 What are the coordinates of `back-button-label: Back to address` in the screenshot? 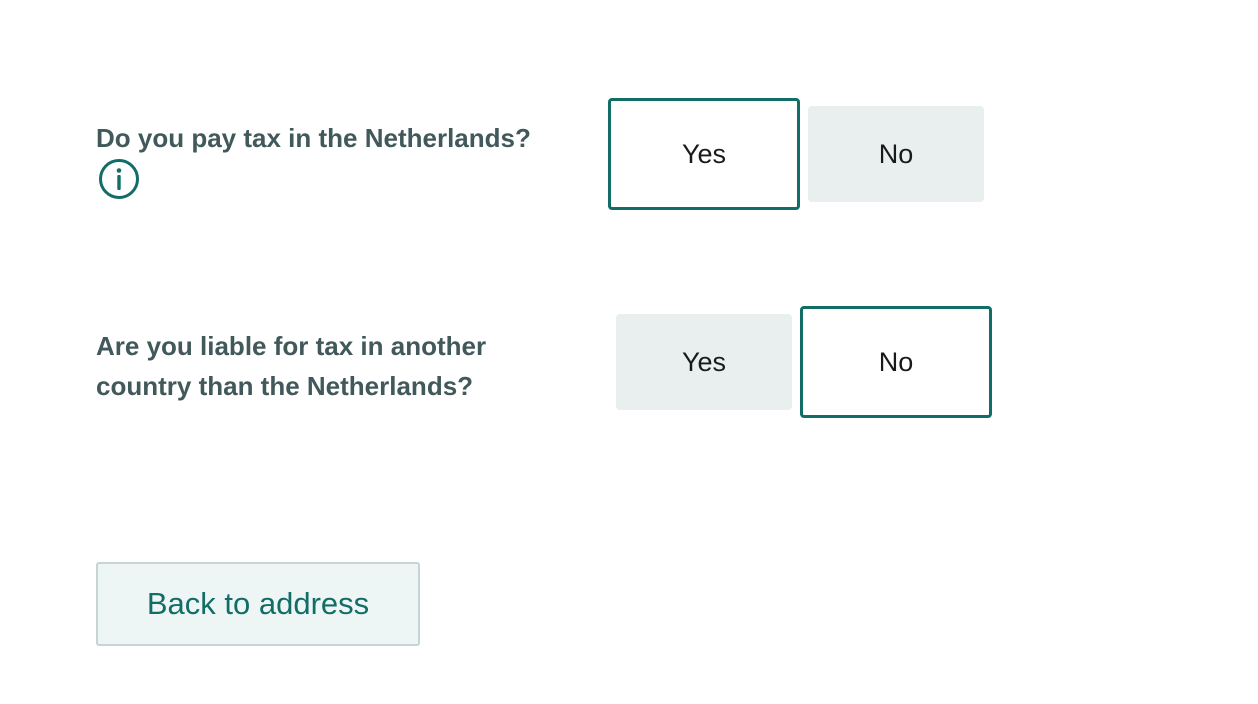 It's located at (258, 603).